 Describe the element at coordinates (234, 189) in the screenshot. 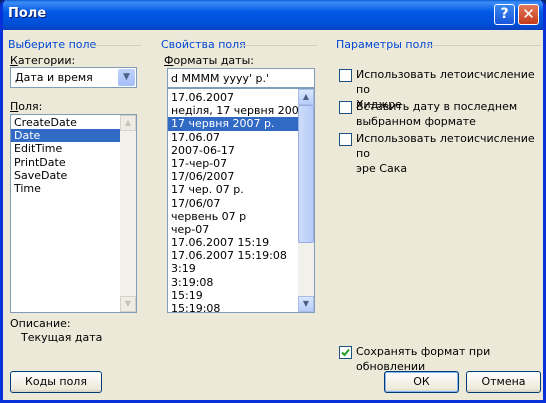

I see `format-list-item: 17 чер. 07 р.` at that location.